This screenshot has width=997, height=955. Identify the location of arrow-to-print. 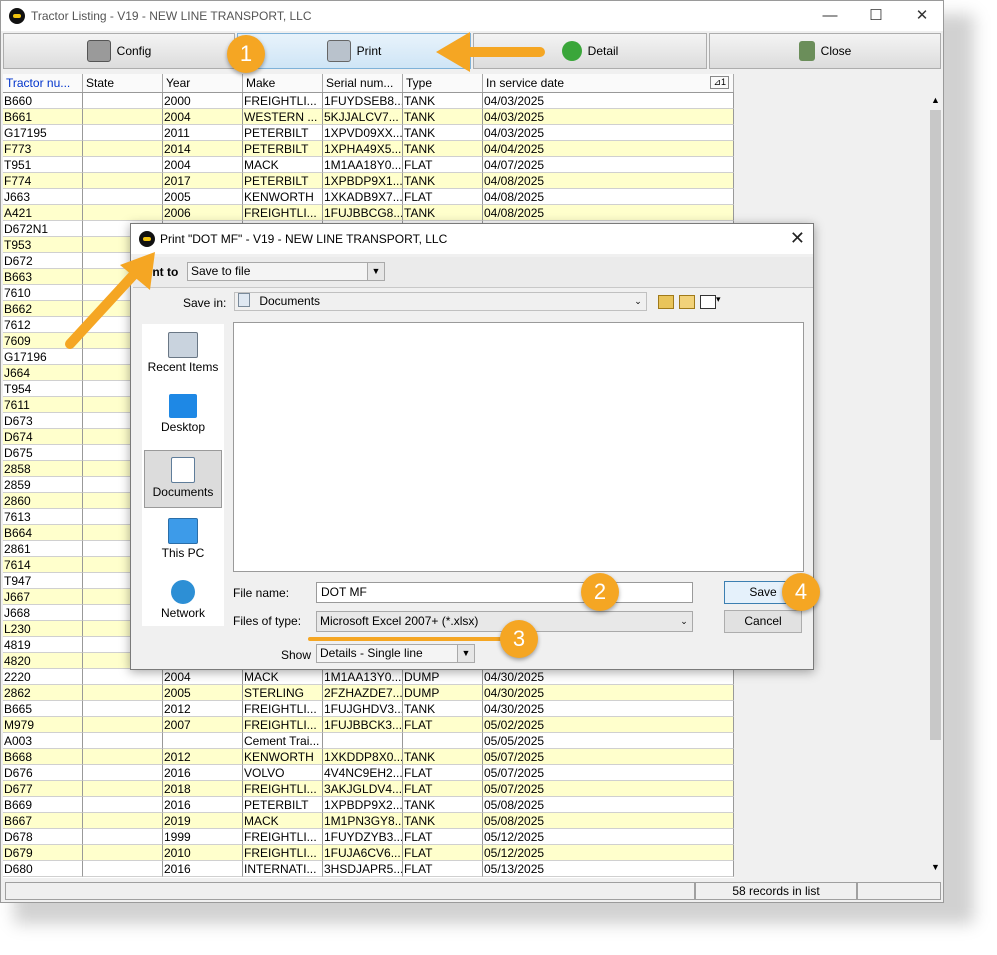
(490, 52).